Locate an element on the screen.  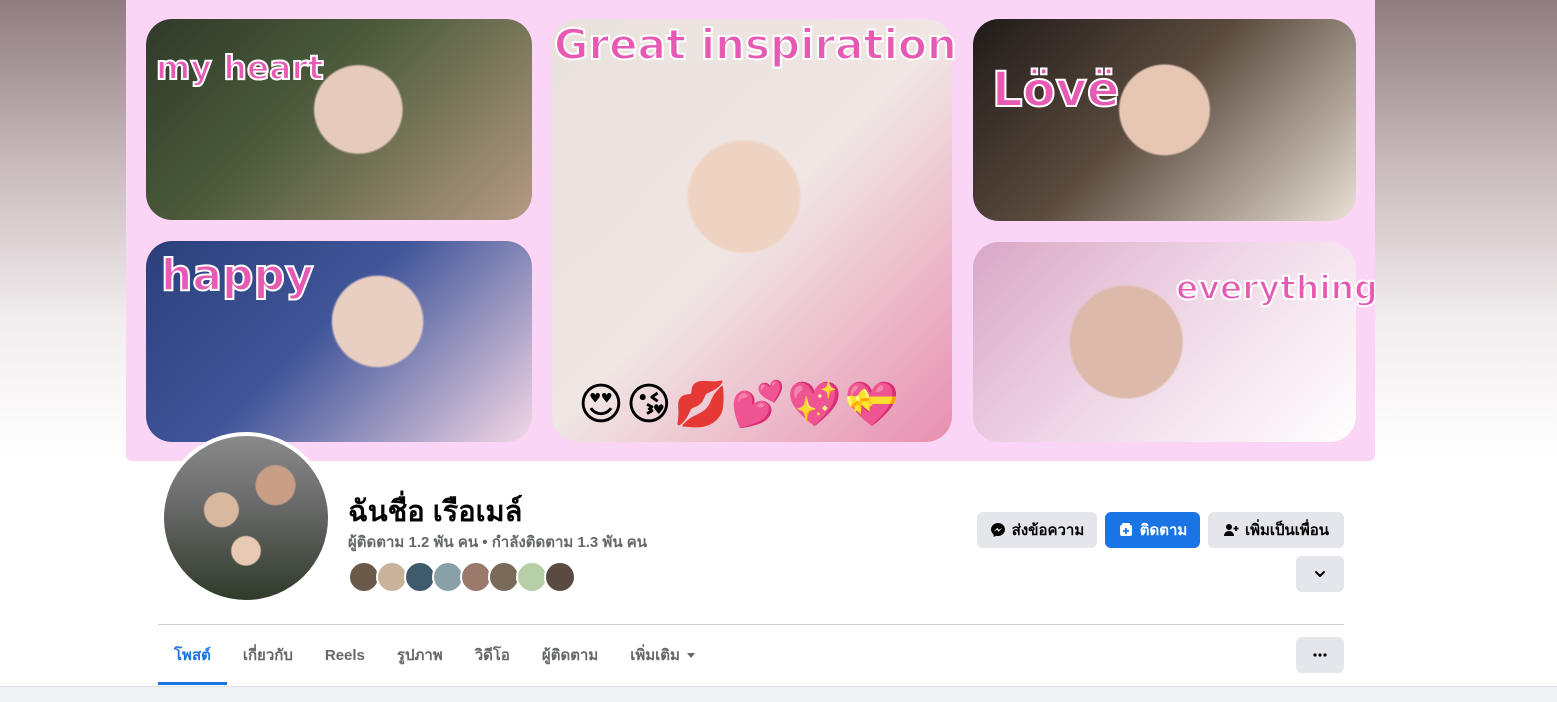
tab-label: วิดีโอ is located at coordinates (492, 655).